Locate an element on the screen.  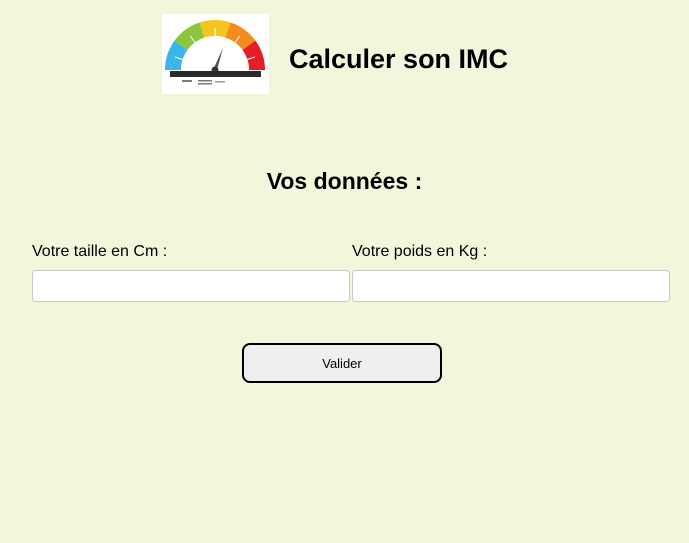
bmi-gauge-icon is located at coordinates (215, 54).